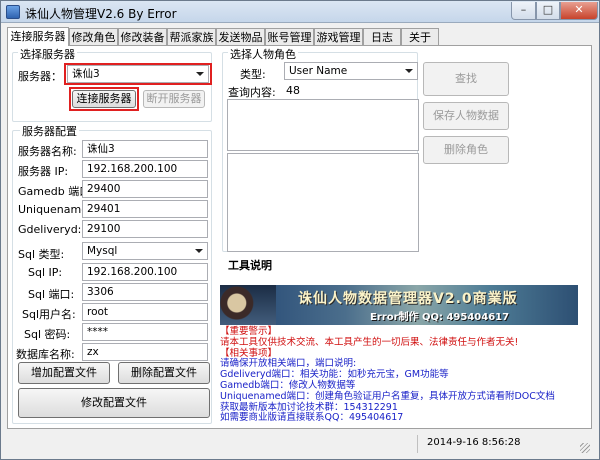 The image size is (600, 460). Describe the element at coordinates (240, 37) in the screenshot. I see `tab-send-items: 发送物品` at that location.